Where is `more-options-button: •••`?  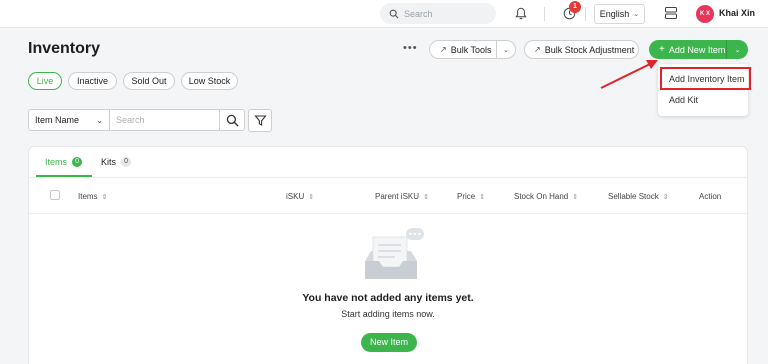 more-options-button: ••• is located at coordinates (410, 48).